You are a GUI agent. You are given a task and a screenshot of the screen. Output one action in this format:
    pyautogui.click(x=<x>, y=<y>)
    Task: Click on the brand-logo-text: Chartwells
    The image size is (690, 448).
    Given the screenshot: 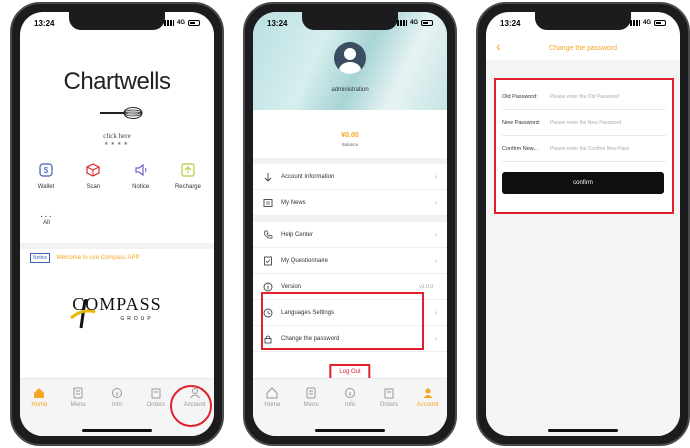 What is the action you would take?
    pyautogui.click(x=117, y=81)
    